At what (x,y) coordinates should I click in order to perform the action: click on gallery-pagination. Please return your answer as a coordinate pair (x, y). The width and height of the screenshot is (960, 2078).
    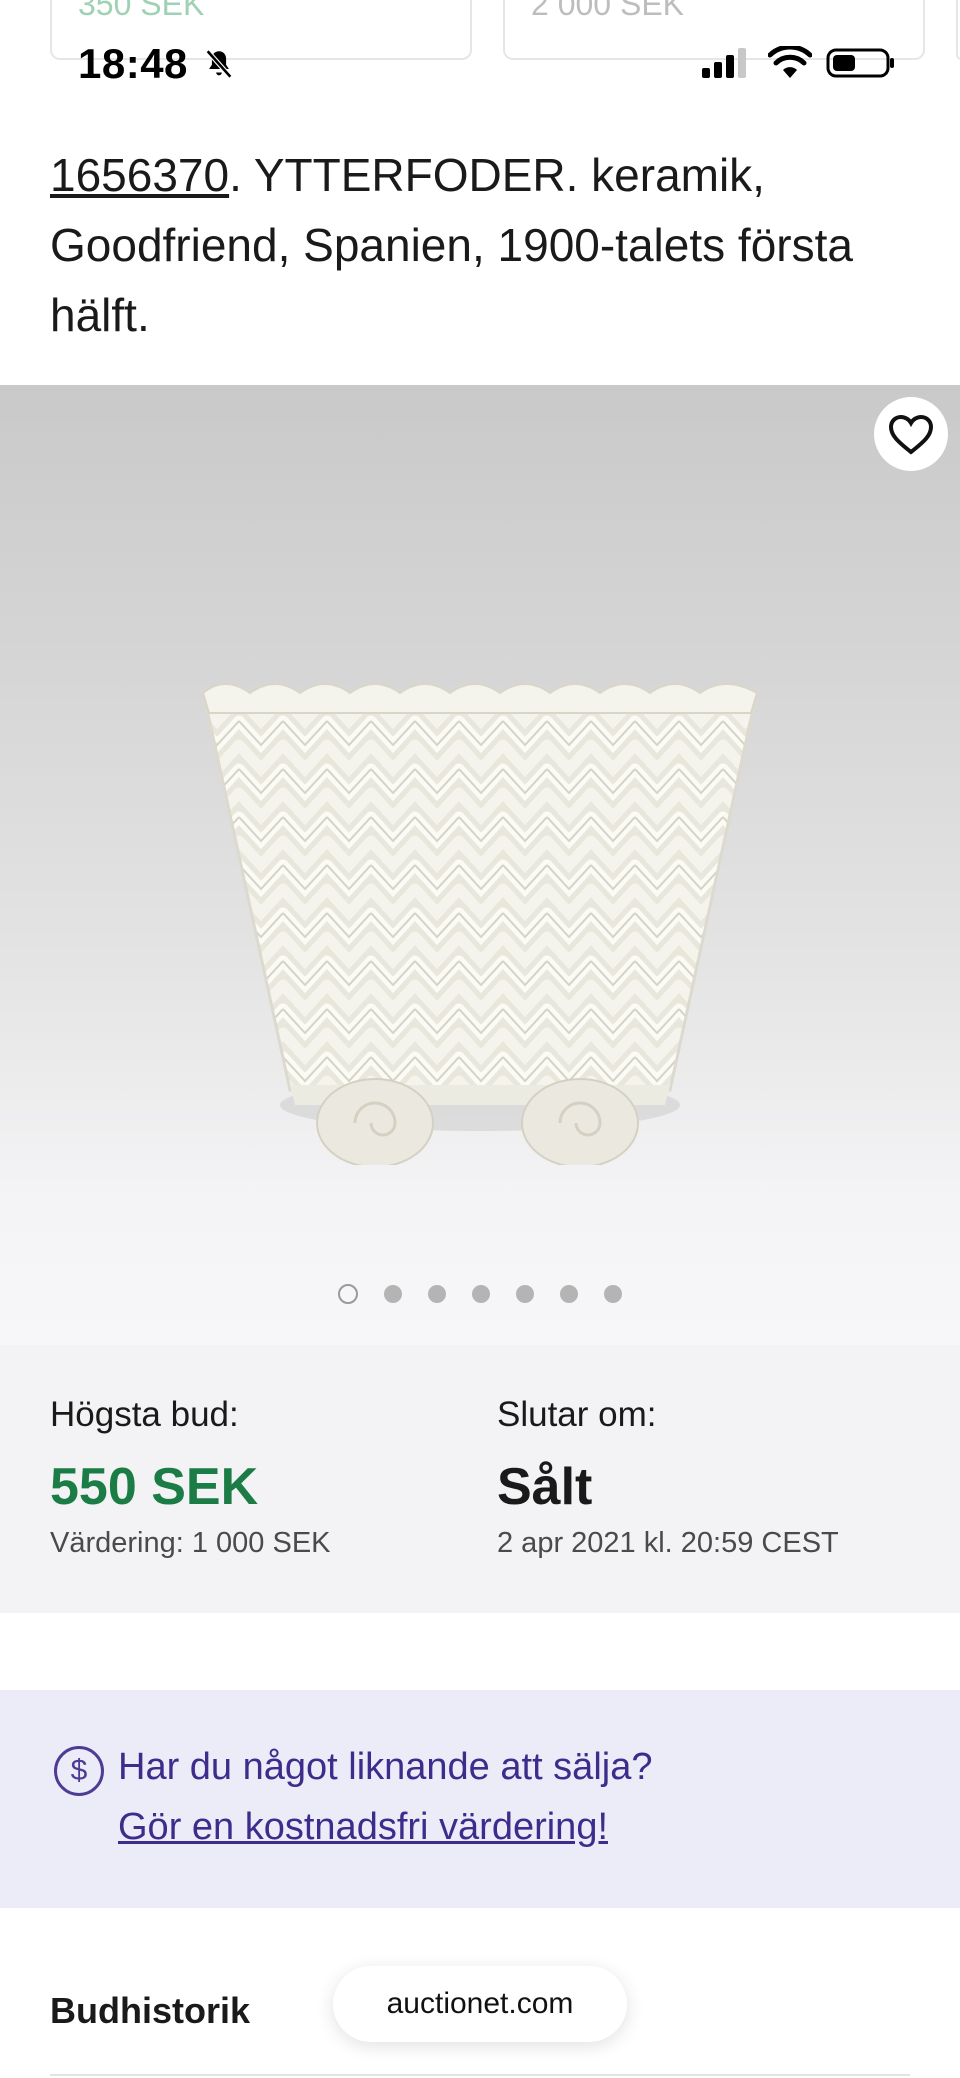
    Looking at the image, I should click on (480, 1293).